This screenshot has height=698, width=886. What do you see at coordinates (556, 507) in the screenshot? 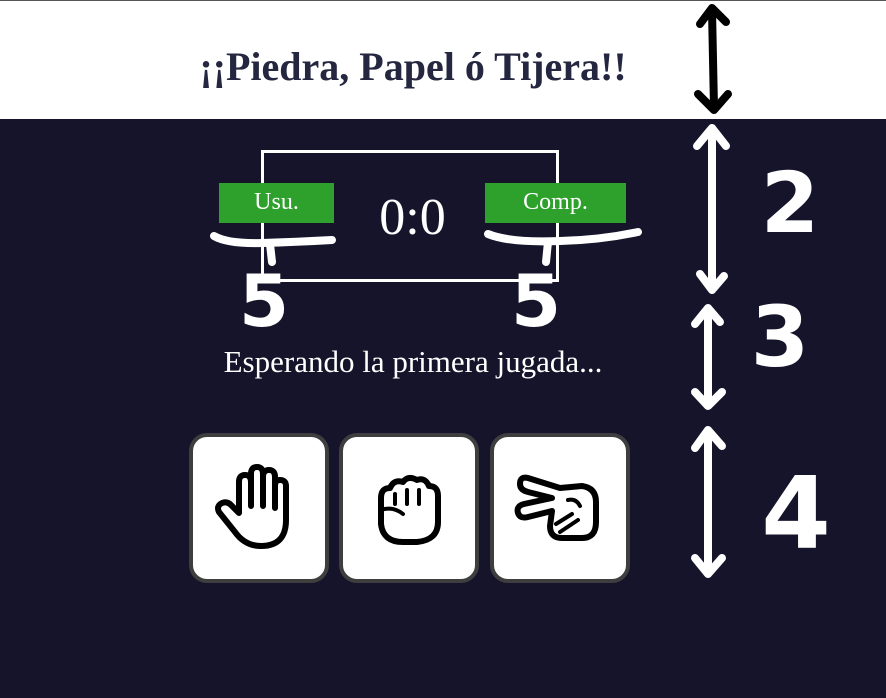
I see `scissors-hand-icon` at bounding box center [556, 507].